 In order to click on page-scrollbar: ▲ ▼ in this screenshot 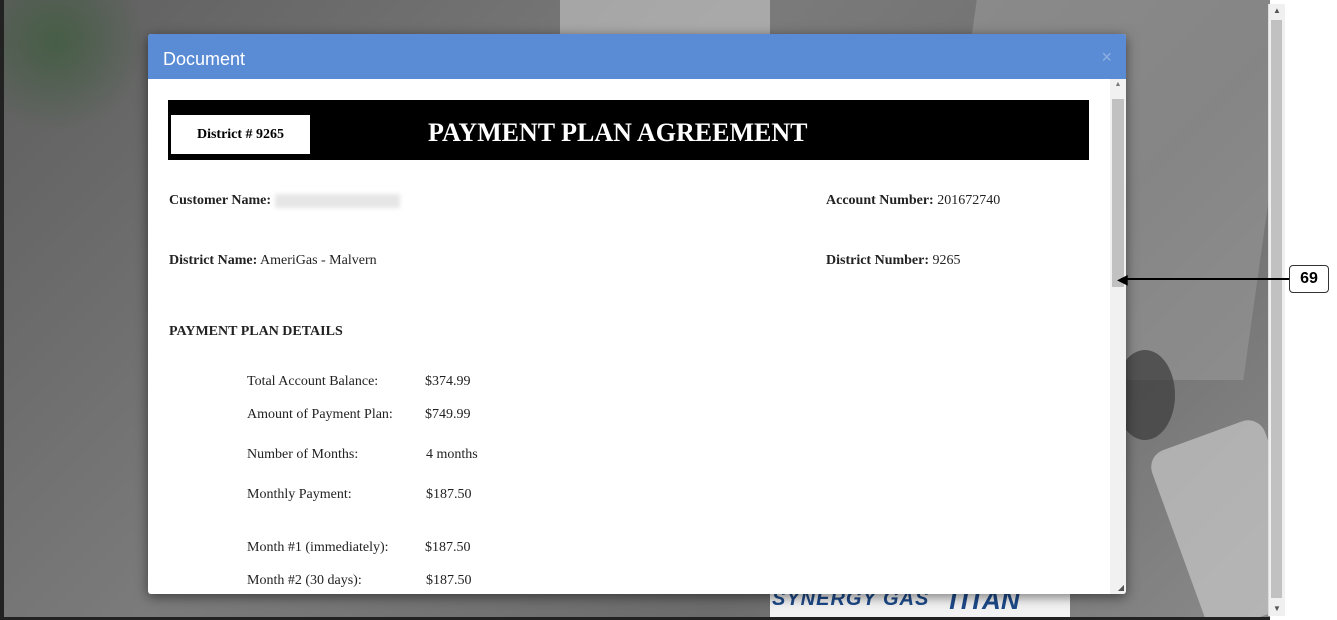, I will do `click(1276, 310)`.